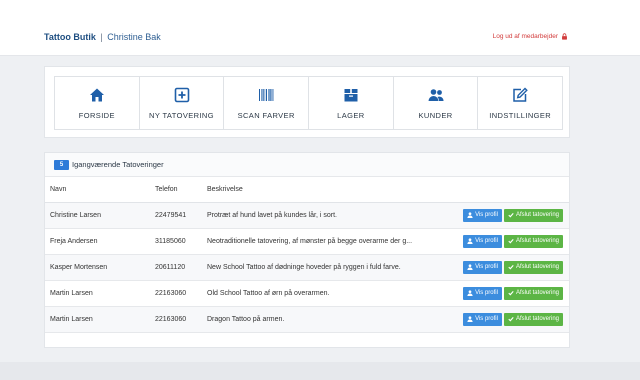 The height and width of the screenshot is (380, 640). What do you see at coordinates (96, 94) in the screenshot?
I see `home-icon` at bounding box center [96, 94].